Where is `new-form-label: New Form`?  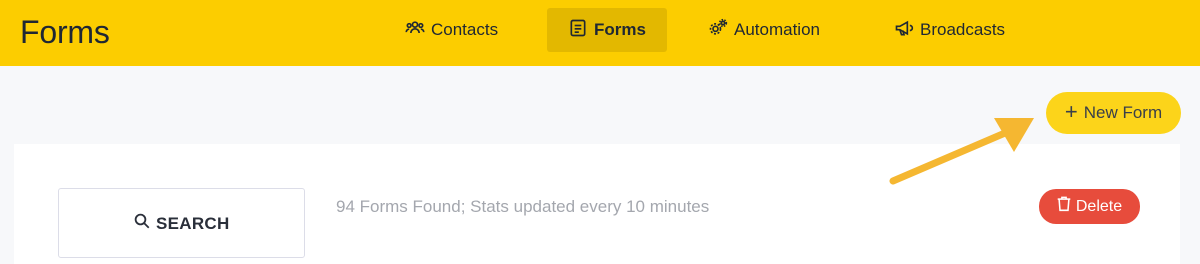 new-form-label: New Form is located at coordinates (1123, 112).